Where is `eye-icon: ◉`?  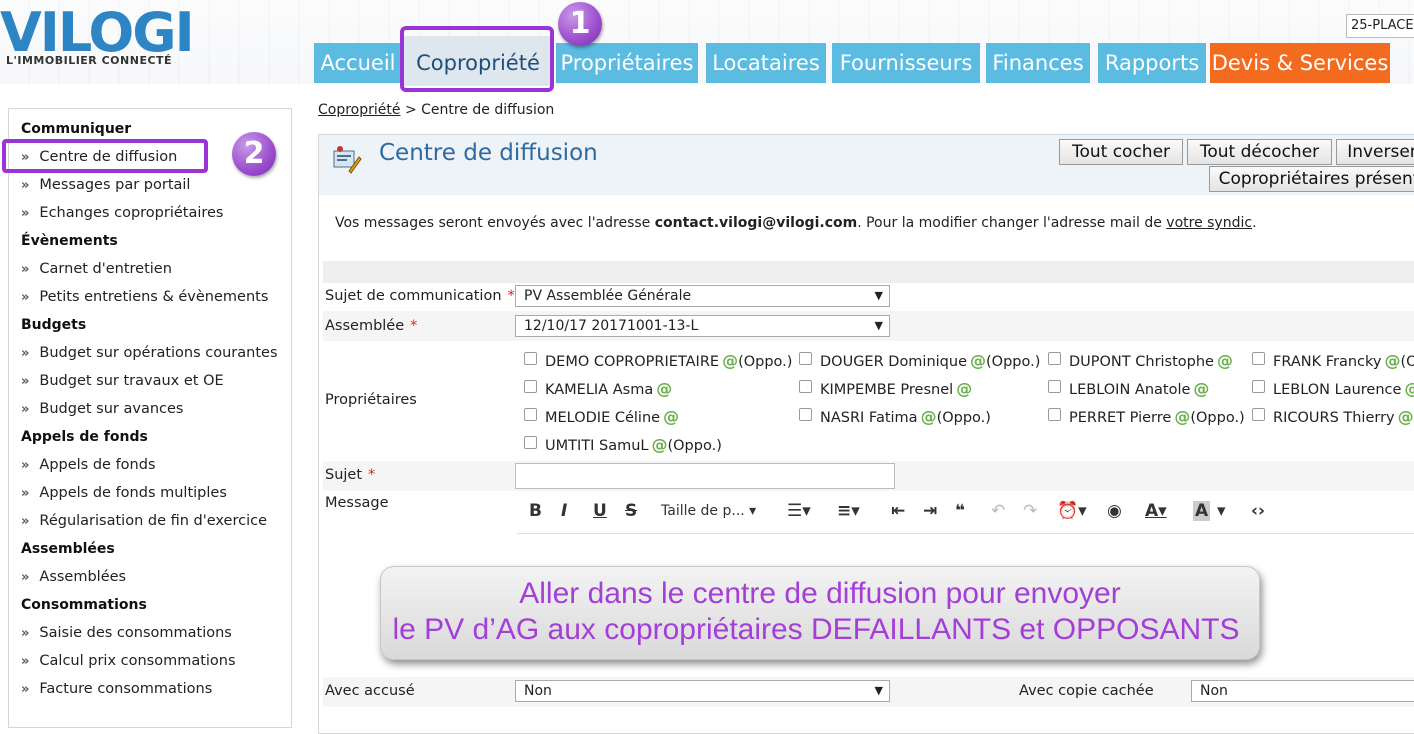
eye-icon: ◉ is located at coordinates (1114, 511).